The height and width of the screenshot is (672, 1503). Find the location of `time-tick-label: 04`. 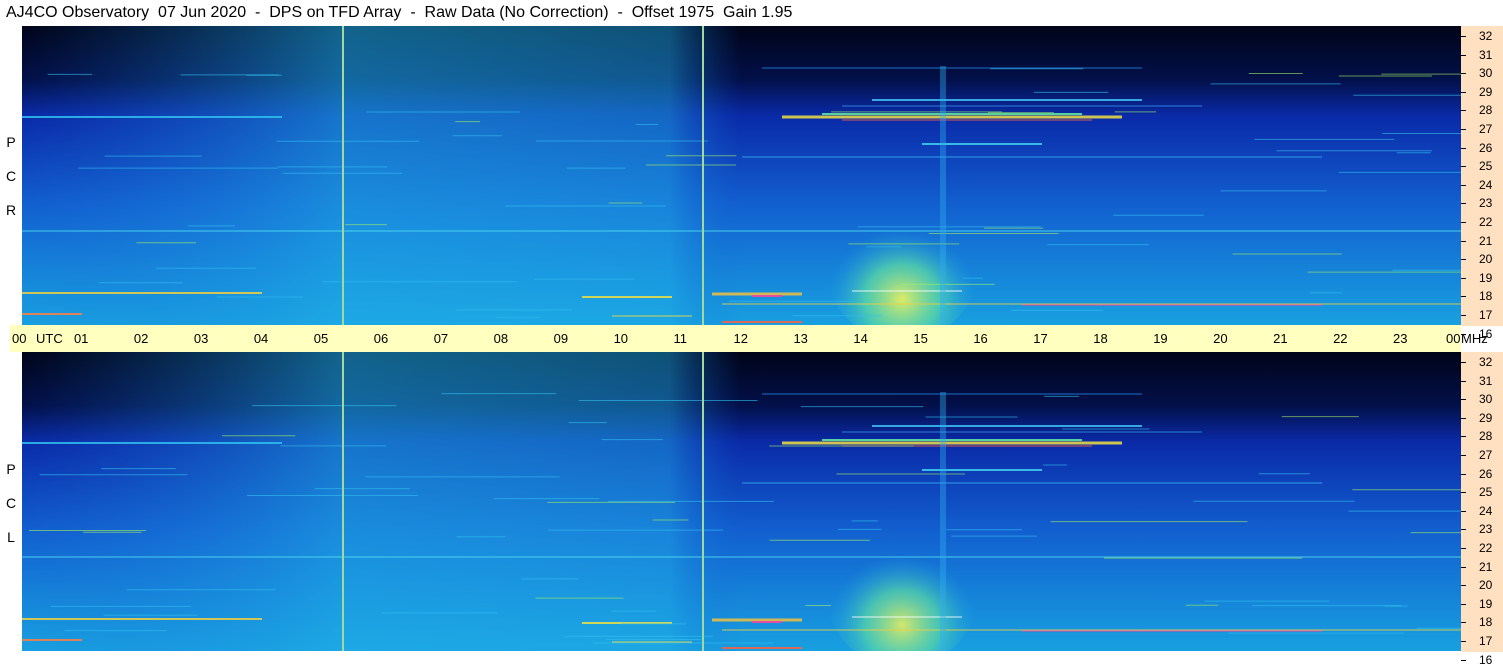

time-tick-label: 04 is located at coordinates (261, 338).